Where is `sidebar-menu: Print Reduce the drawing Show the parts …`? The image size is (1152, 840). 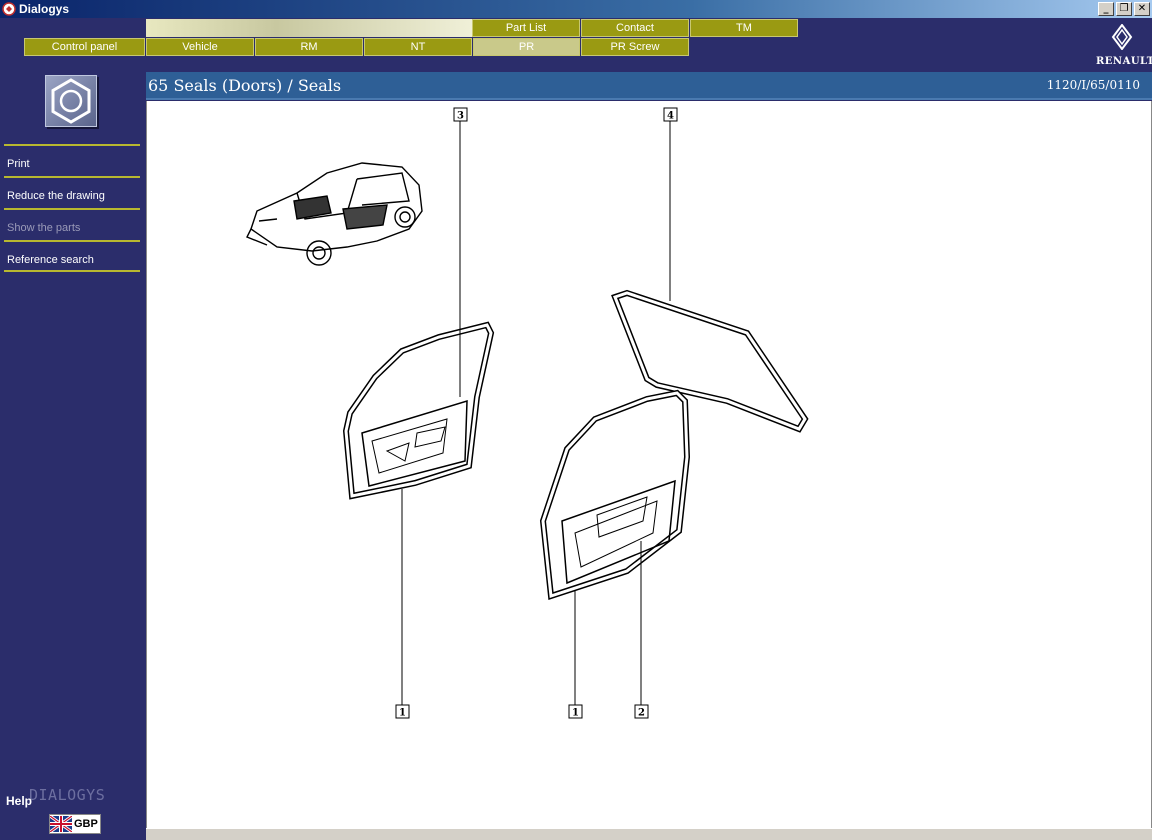 sidebar-menu: Print Reduce the drawing Show the parts … is located at coordinates (72, 208).